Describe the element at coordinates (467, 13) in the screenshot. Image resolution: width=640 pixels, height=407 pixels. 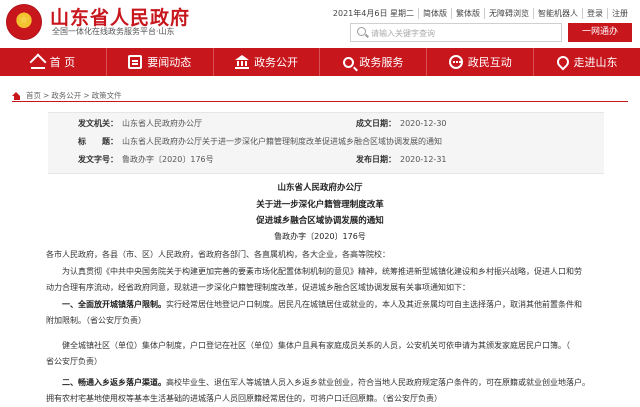
I see `traditional-link: 繁体版` at that location.